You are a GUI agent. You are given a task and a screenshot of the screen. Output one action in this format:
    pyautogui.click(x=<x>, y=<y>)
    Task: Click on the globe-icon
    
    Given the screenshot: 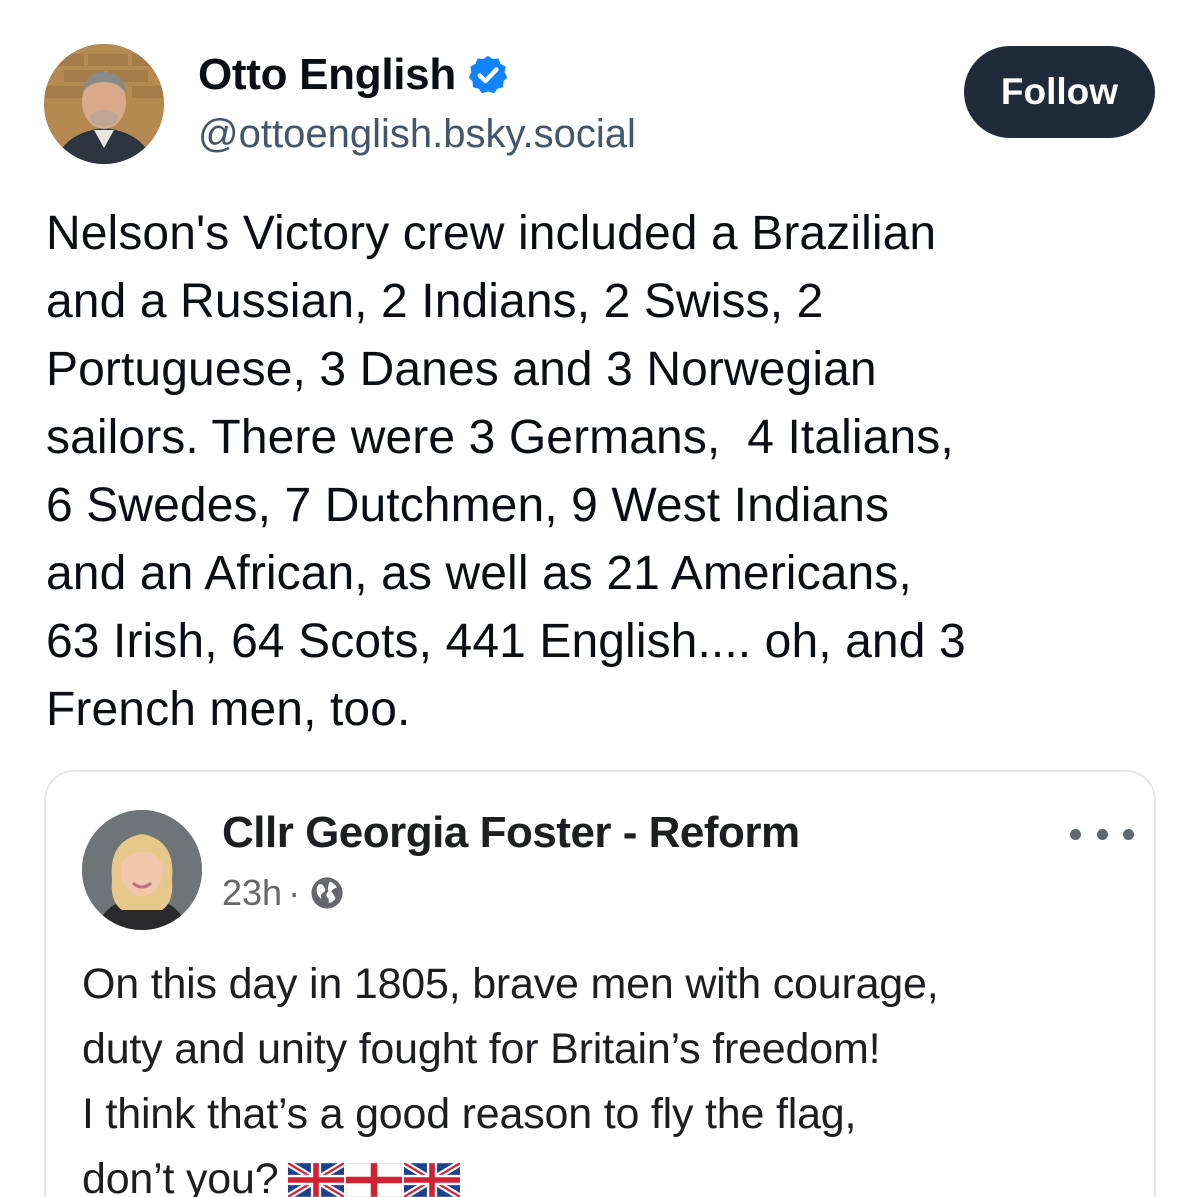 What is the action you would take?
    pyautogui.click(x=327, y=893)
    